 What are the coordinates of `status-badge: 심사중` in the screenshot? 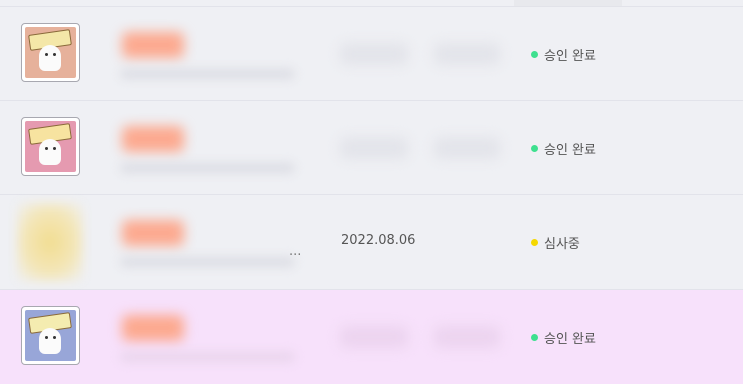 It's located at (555, 242).